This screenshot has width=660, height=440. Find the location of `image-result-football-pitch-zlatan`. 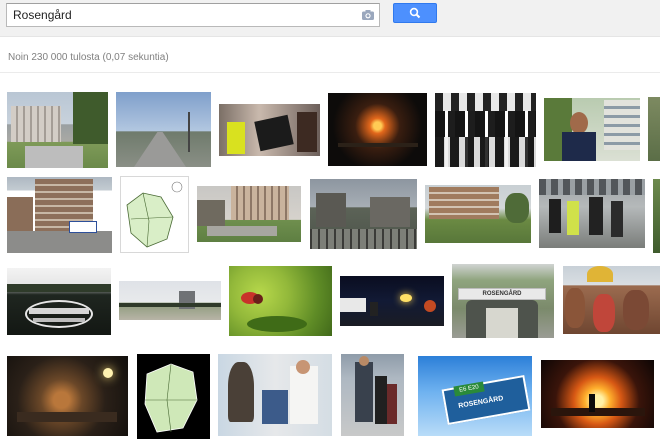

image-result-football-pitch-zlatan is located at coordinates (59, 301).